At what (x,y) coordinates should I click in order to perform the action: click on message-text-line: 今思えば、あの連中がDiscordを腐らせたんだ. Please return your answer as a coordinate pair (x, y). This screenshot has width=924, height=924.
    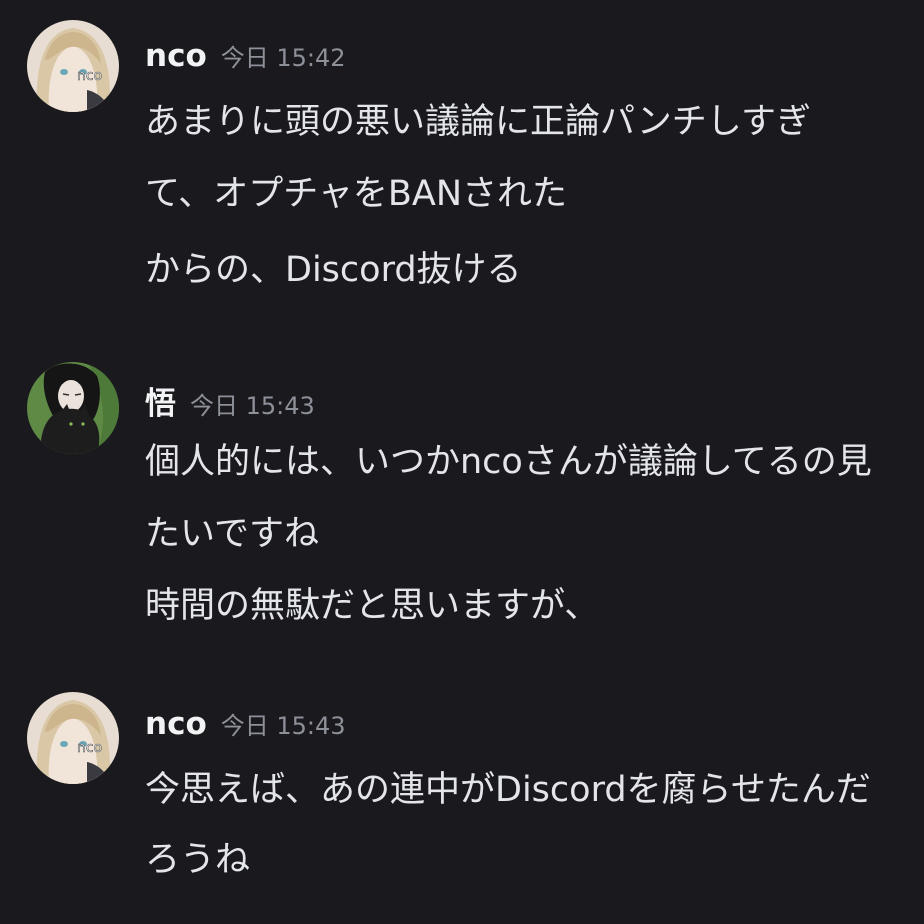
    Looking at the image, I should click on (508, 790).